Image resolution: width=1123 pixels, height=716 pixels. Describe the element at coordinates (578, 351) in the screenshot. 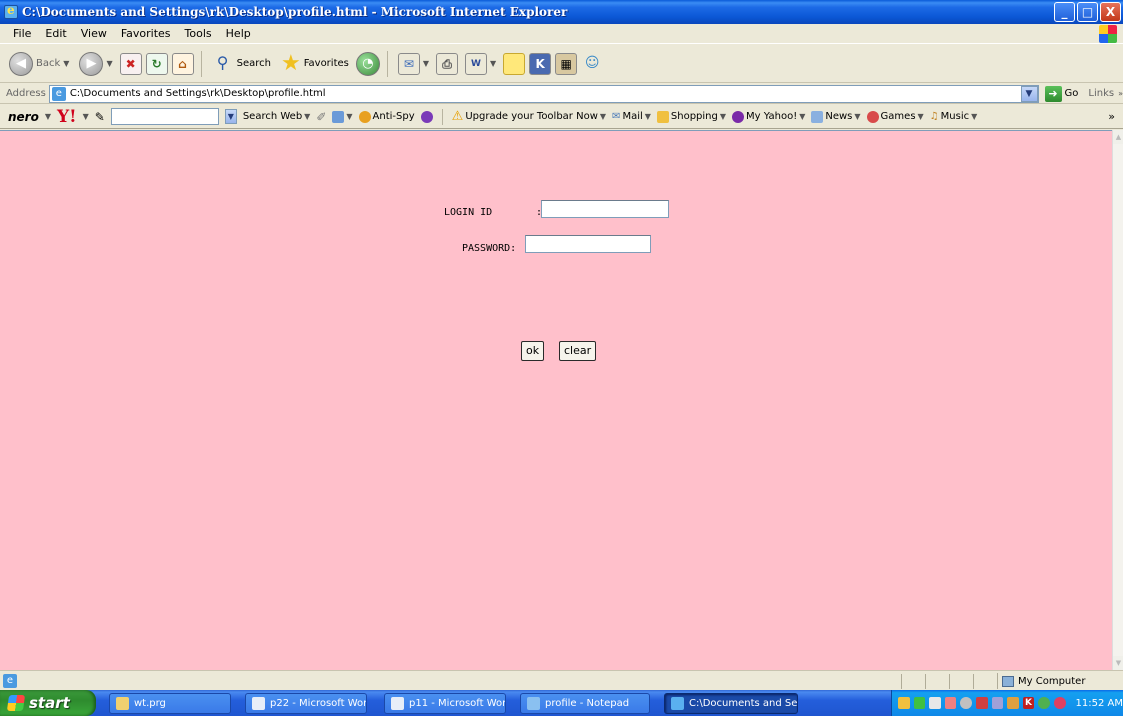

I see `clear-button: clear` at that location.